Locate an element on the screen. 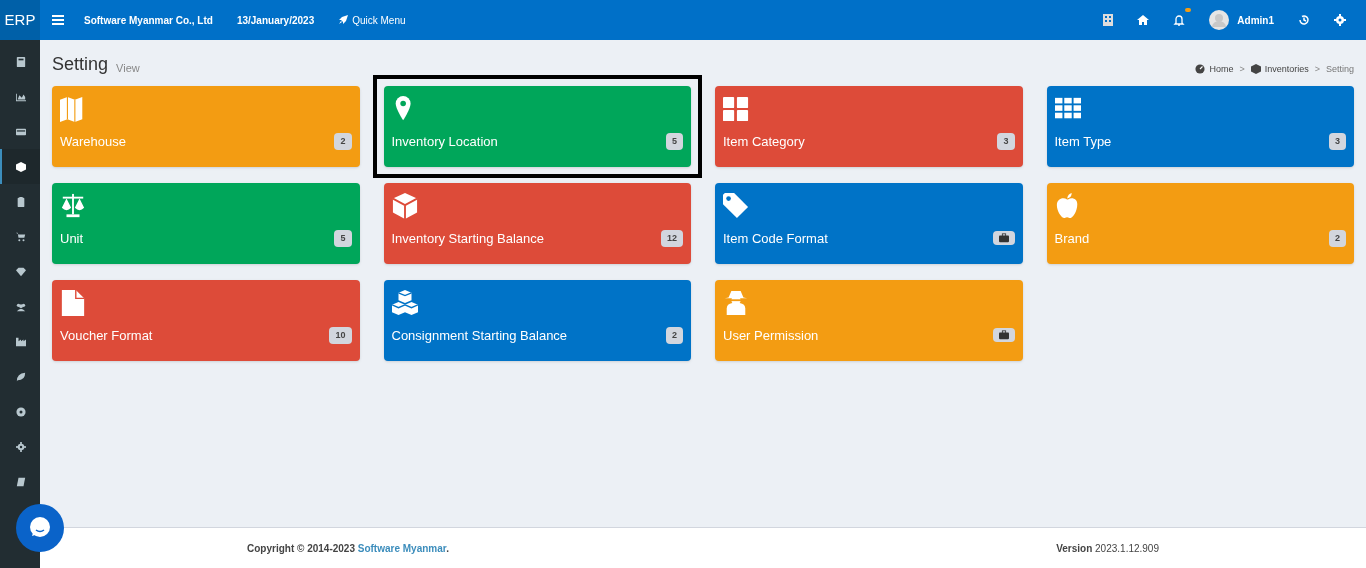  tile-label: Warehouse is located at coordinates (93, 141).